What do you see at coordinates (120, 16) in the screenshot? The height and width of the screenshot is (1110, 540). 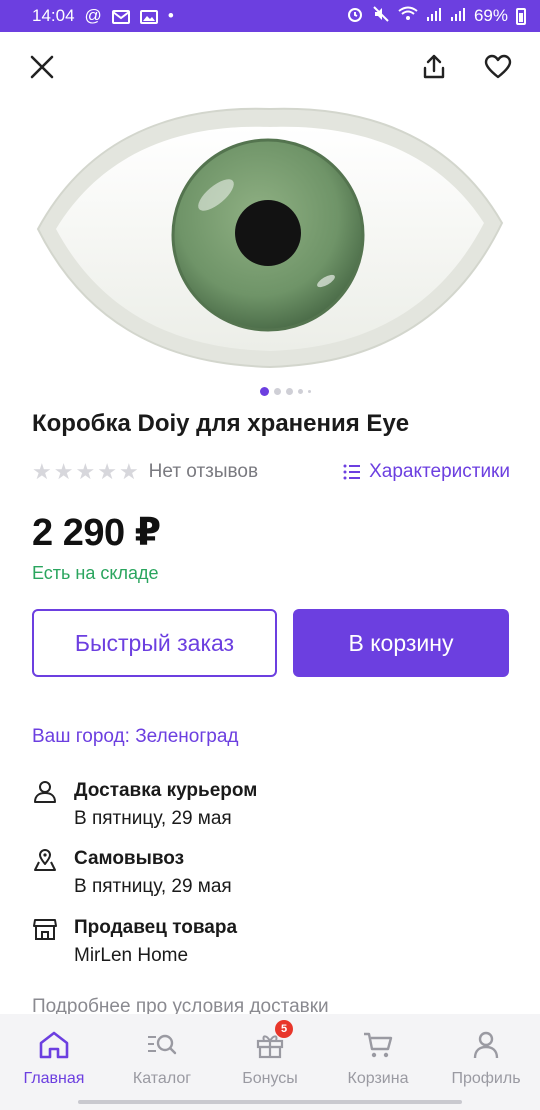 I see `mail-icon` at bounding box center [120, 16].